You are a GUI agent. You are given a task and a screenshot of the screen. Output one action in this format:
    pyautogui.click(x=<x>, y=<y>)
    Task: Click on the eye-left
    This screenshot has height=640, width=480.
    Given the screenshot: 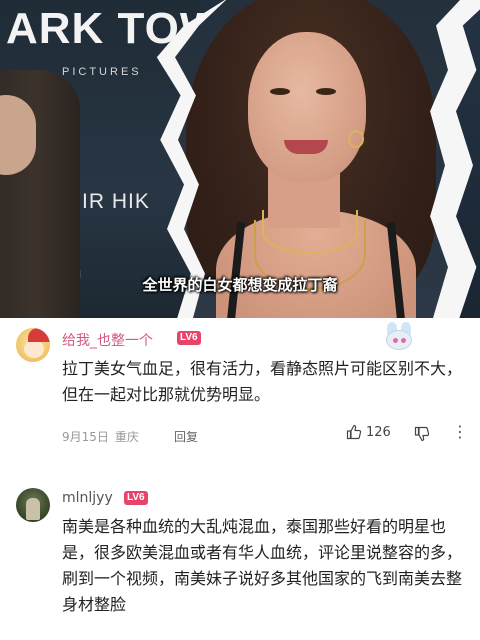 What is the action you would take?
    pyautogui.click(x=280, y=91)
    